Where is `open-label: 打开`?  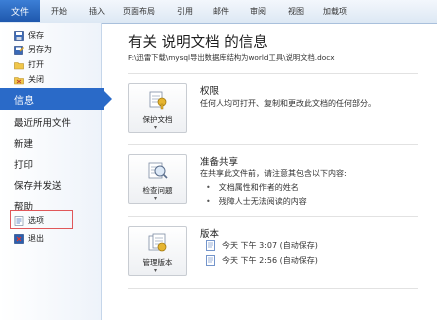
open-label: 打开 is located at coordinates (36, 64).